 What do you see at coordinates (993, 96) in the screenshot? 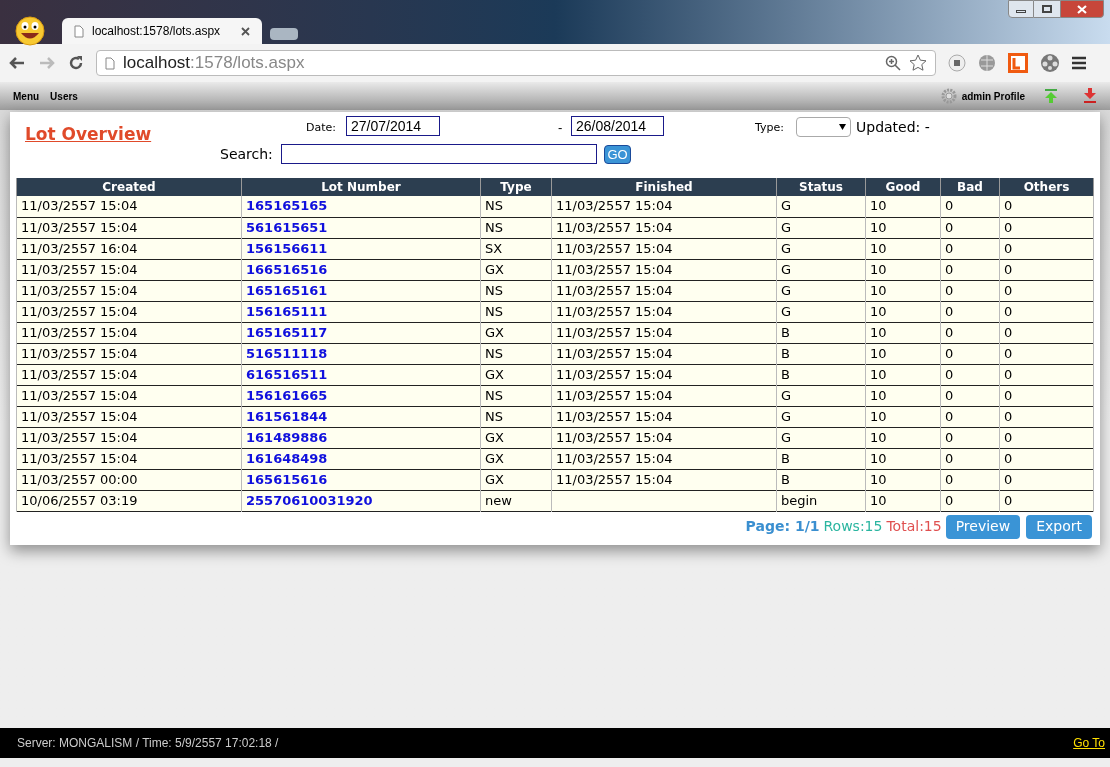
I see `profile-link: admin Profile` at bounding box center [993, 96].